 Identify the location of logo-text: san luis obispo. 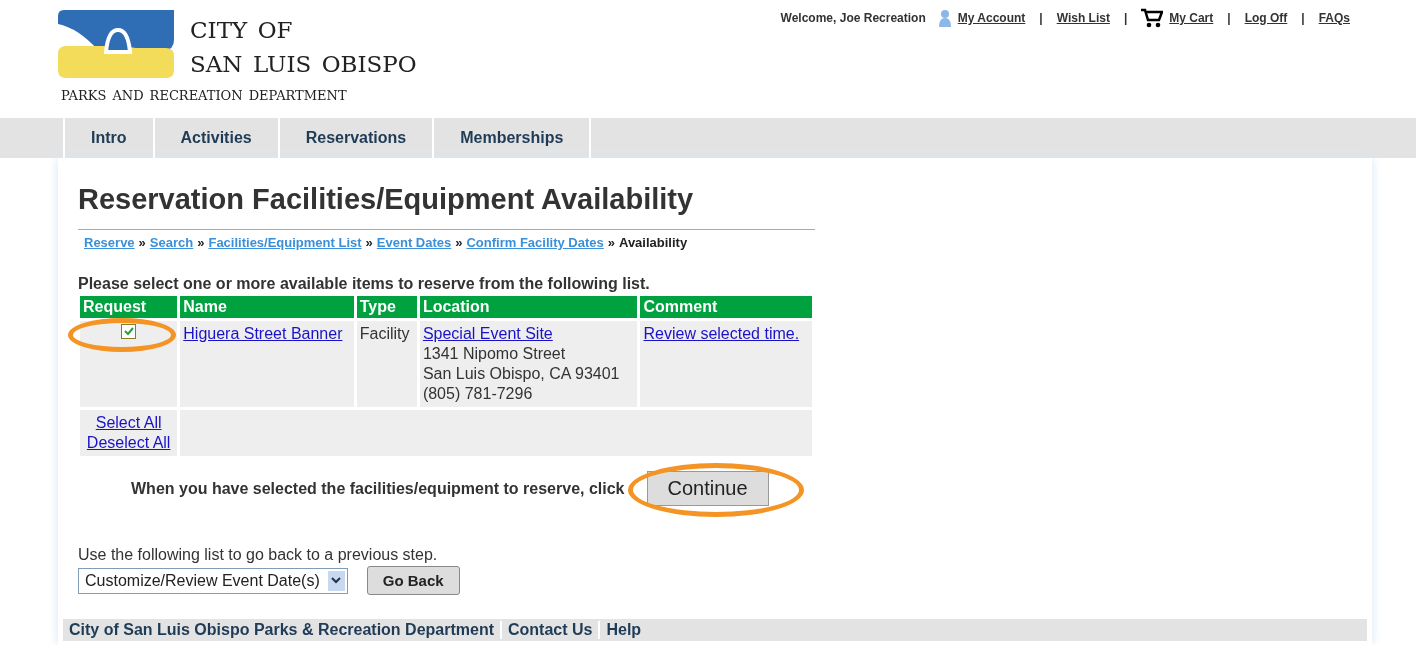
(303, 61).